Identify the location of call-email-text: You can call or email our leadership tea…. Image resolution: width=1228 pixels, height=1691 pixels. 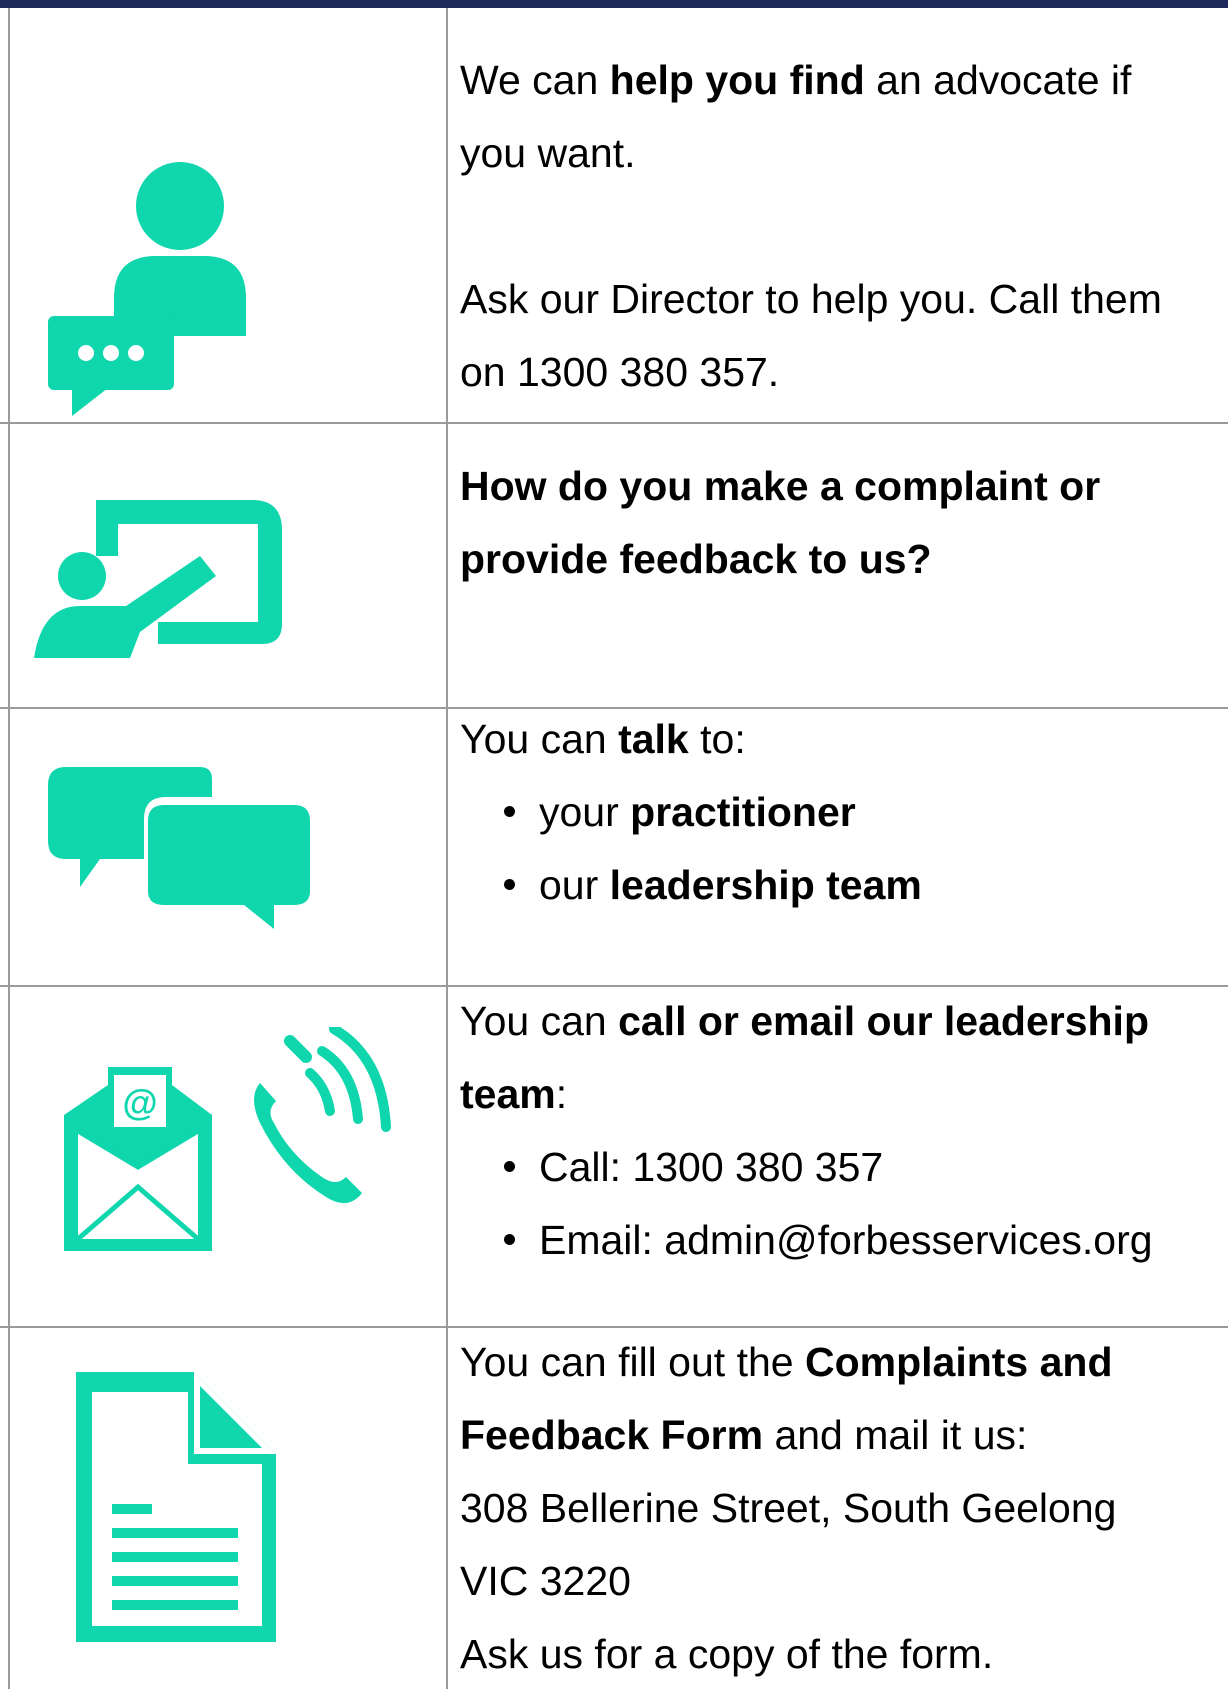
(840, 1131).